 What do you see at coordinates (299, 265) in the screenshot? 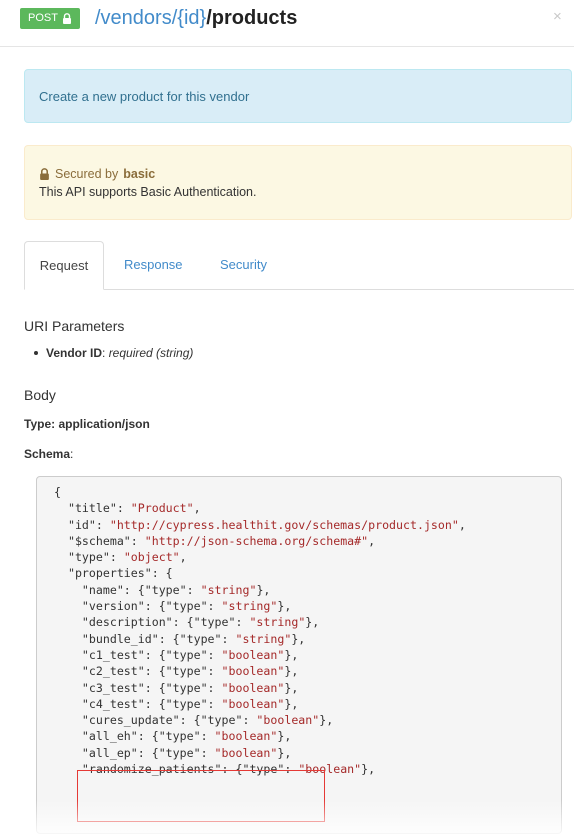
I see `tab-bar: Request Response Security` at bounding box center [299, 265].